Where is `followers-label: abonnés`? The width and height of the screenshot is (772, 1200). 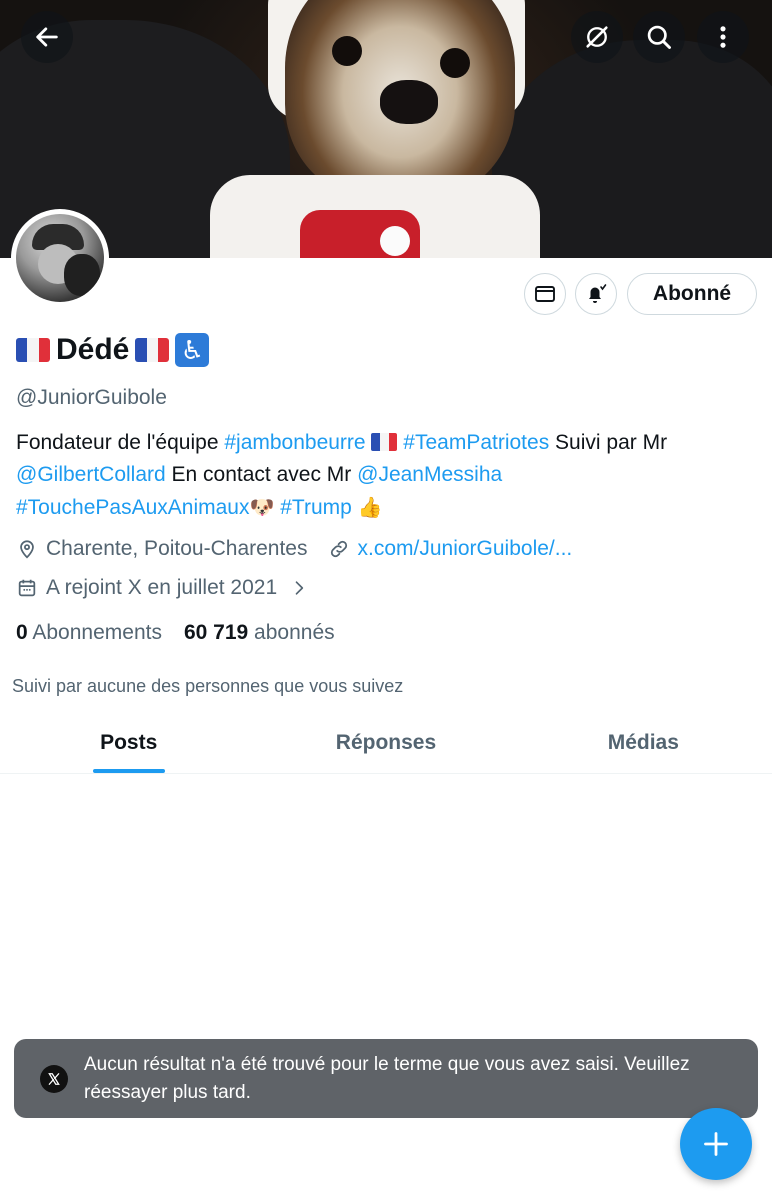 followers-label: abonnés is located at coordinates (294, 632).